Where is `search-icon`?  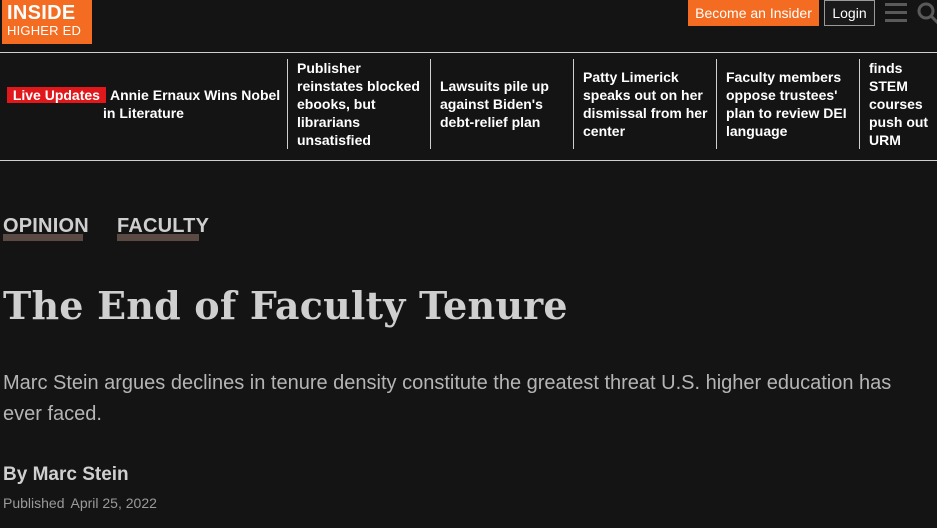
search-icon is located at coordinates (927, 13).